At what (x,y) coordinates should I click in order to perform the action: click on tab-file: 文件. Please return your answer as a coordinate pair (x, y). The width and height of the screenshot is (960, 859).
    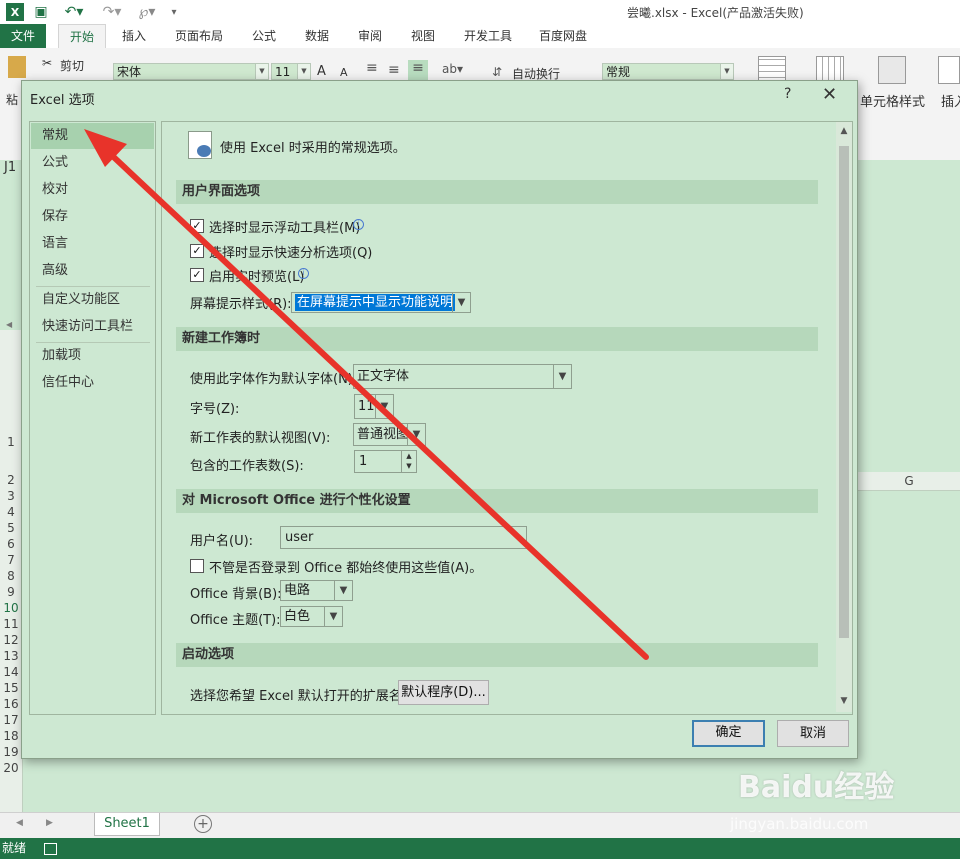
    Looking at the image, I should click on (23, 36).